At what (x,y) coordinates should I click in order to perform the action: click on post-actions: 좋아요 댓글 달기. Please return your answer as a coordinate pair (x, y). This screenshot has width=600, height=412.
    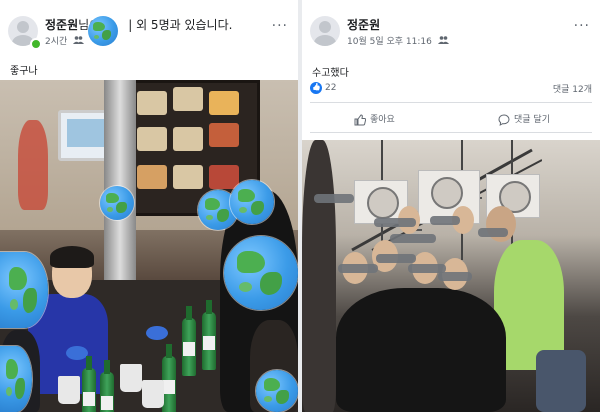
    Looking at the image, I should click on (451, 119).